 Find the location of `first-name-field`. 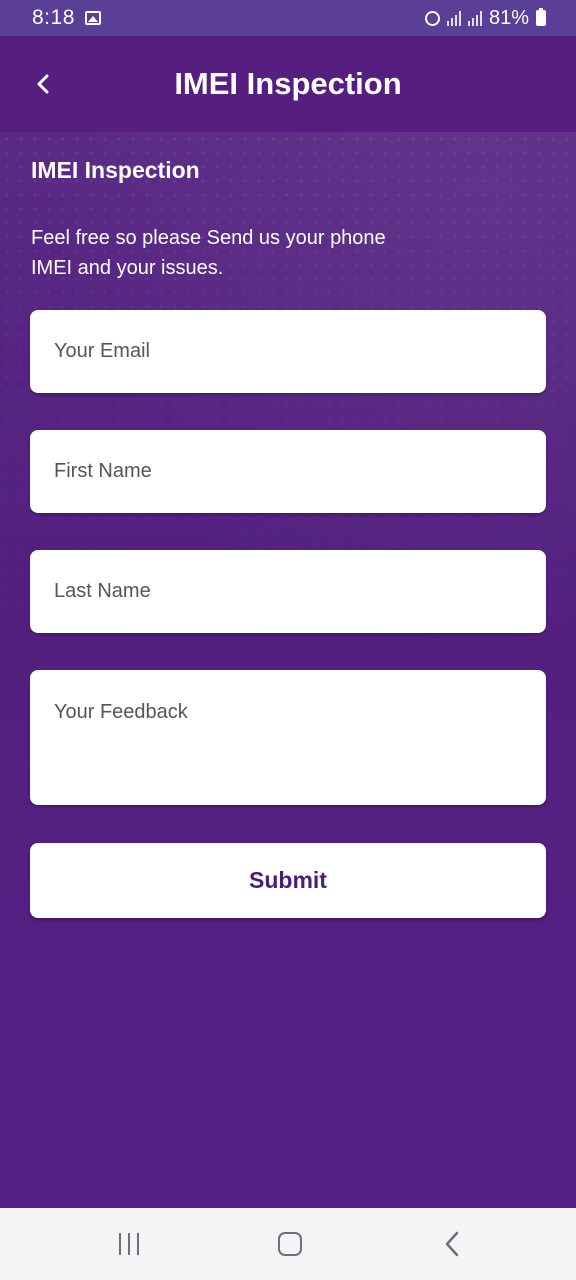

first-name-field is located at coordinates (288, 471).